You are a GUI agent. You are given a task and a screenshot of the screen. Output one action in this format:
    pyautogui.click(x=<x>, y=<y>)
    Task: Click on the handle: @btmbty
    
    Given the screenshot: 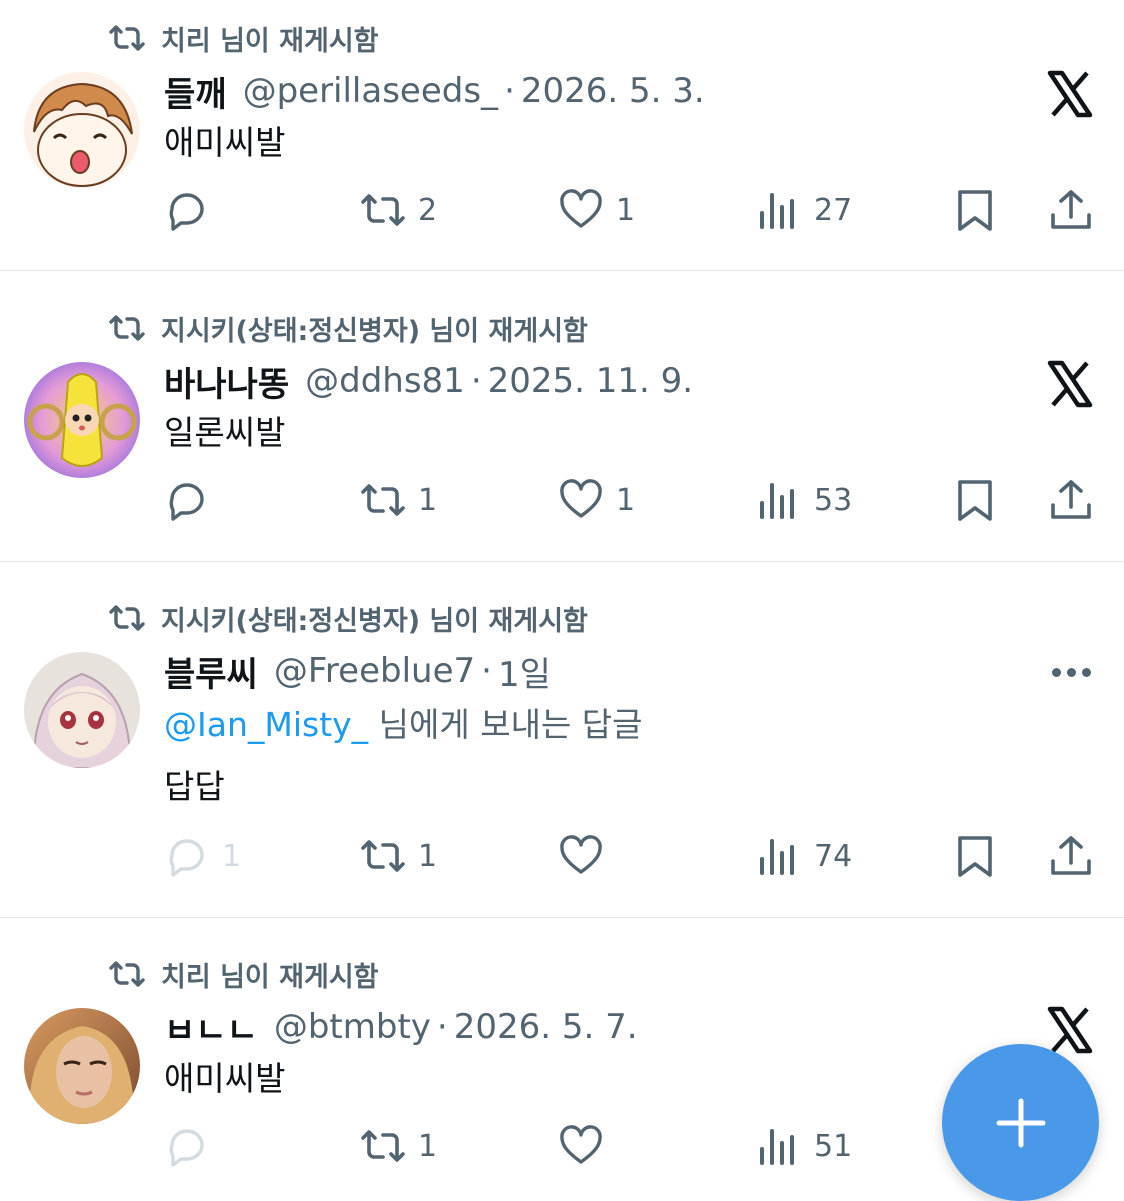 What is the action you would take?
    pyautogui.click(x=352, y=1027)
    